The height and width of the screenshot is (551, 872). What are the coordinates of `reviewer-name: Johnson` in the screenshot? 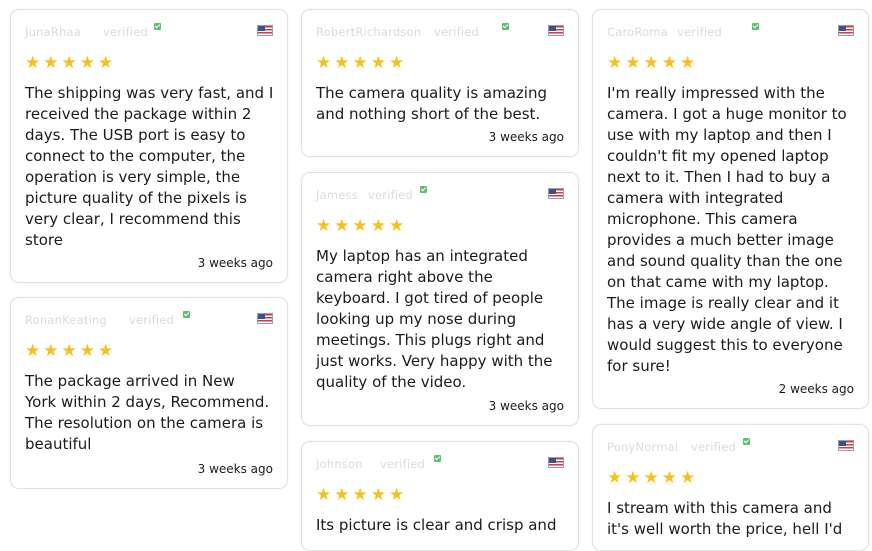 It's located at (339, 464).